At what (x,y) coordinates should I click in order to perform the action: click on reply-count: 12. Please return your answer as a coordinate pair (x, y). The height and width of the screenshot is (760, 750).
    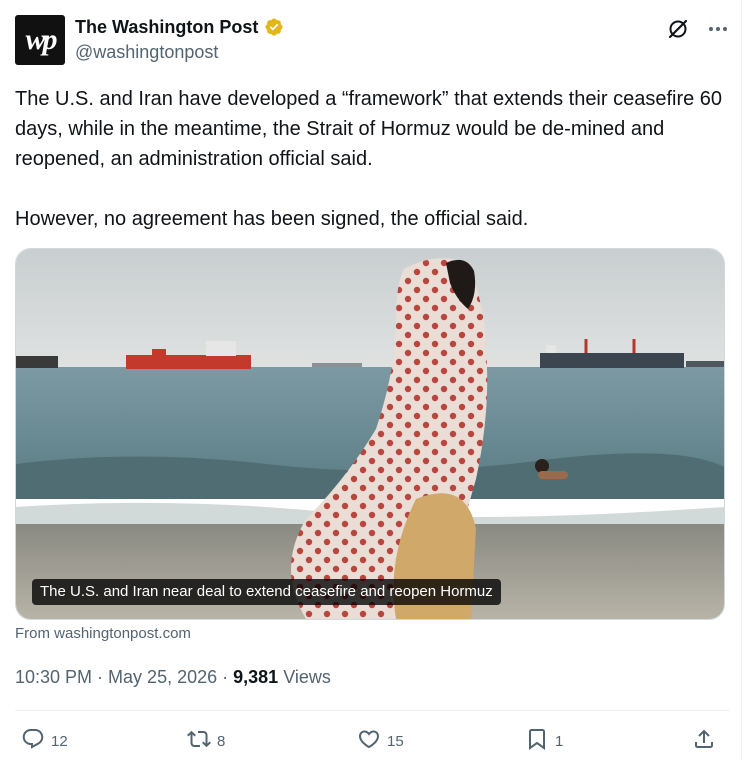
    Looking at the image, I should click on (59, 741).